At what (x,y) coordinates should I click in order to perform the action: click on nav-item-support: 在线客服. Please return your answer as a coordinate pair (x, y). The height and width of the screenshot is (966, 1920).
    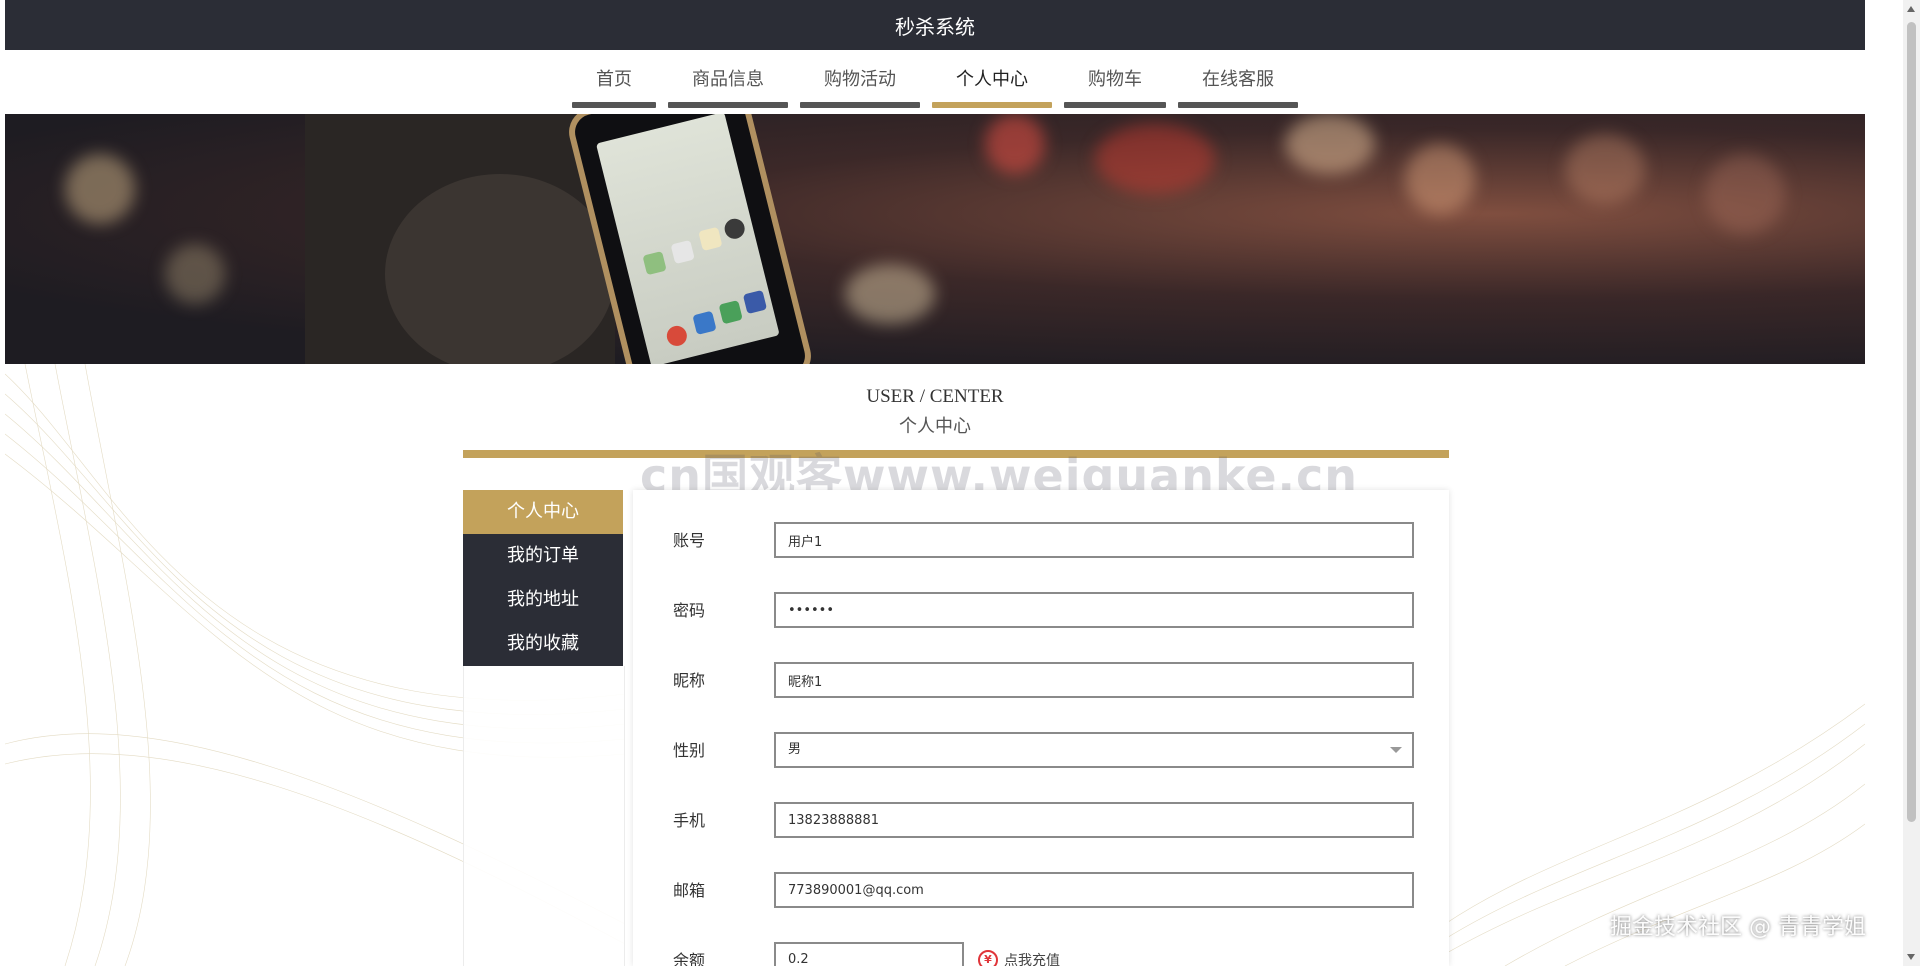
    Looking at the image, I should click on (1238, 79).